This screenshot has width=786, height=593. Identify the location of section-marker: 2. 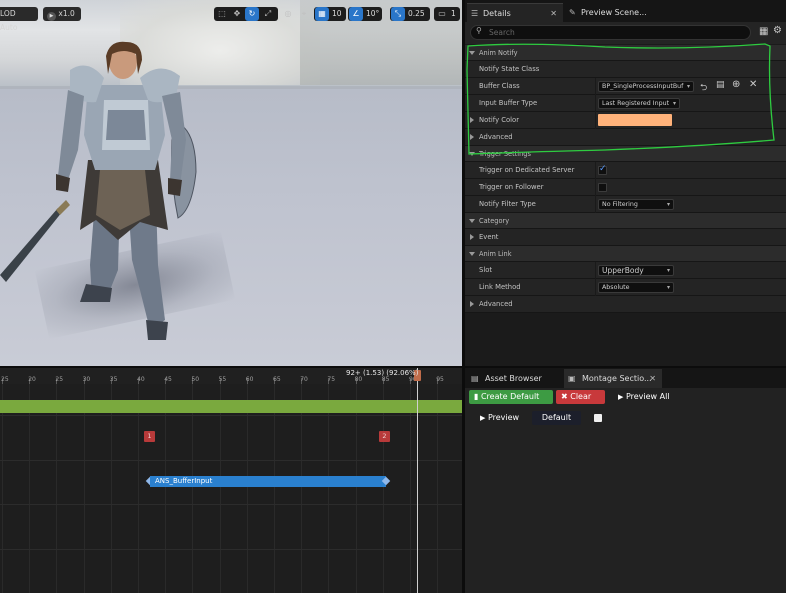
(384, 436).